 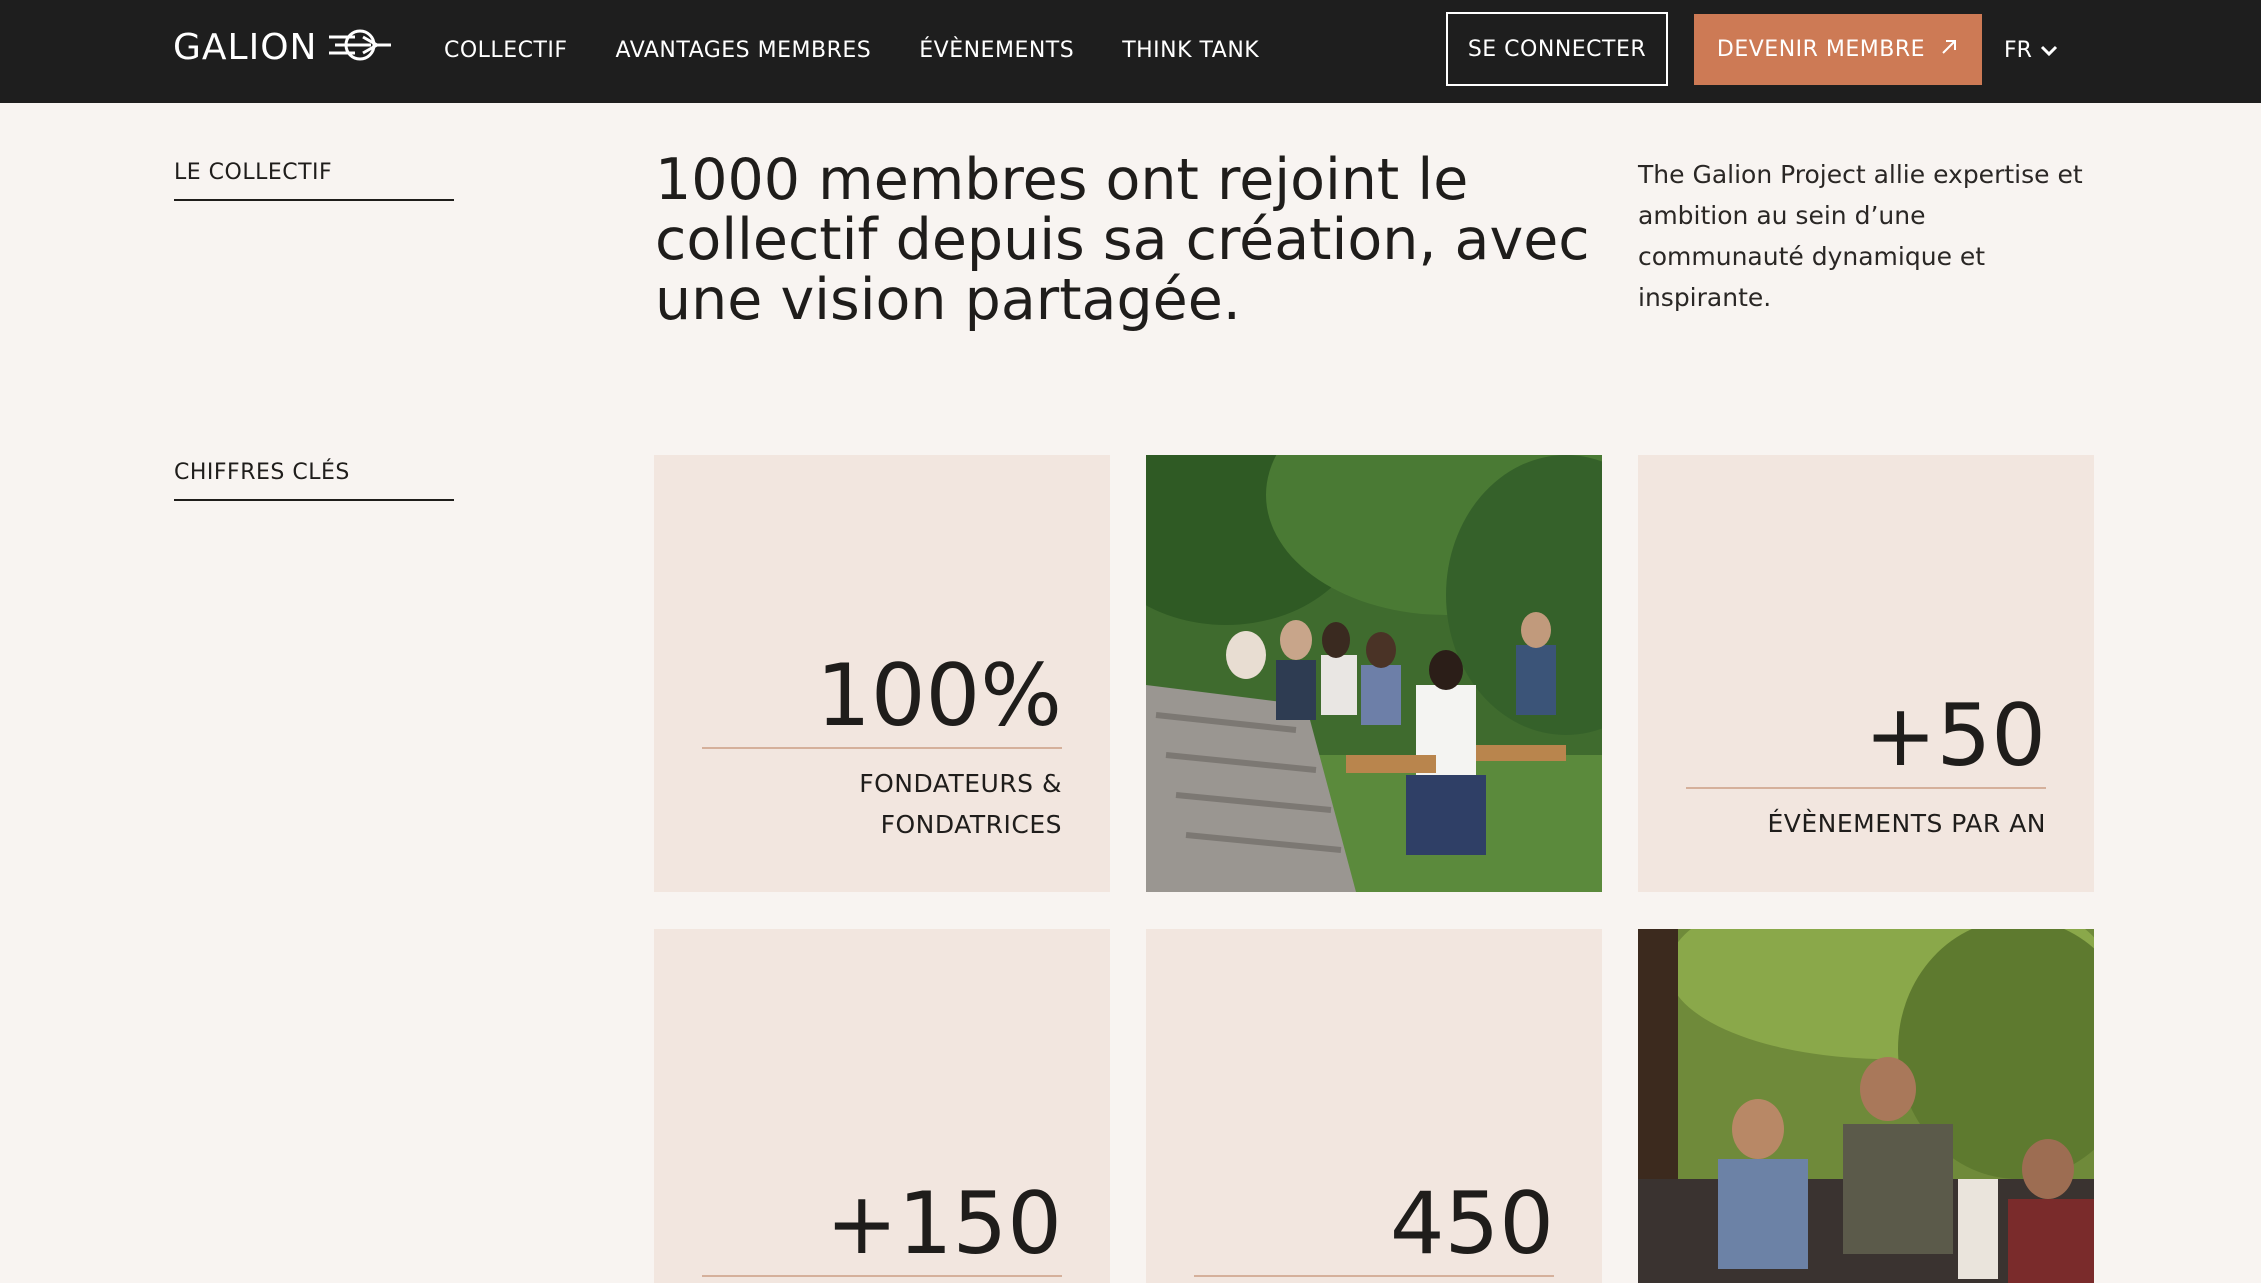 What do you see at coordinates (1557, 49) in the screenshot?
I see `login-button: SE CONNECTER` at bounding box center [1557, 49].